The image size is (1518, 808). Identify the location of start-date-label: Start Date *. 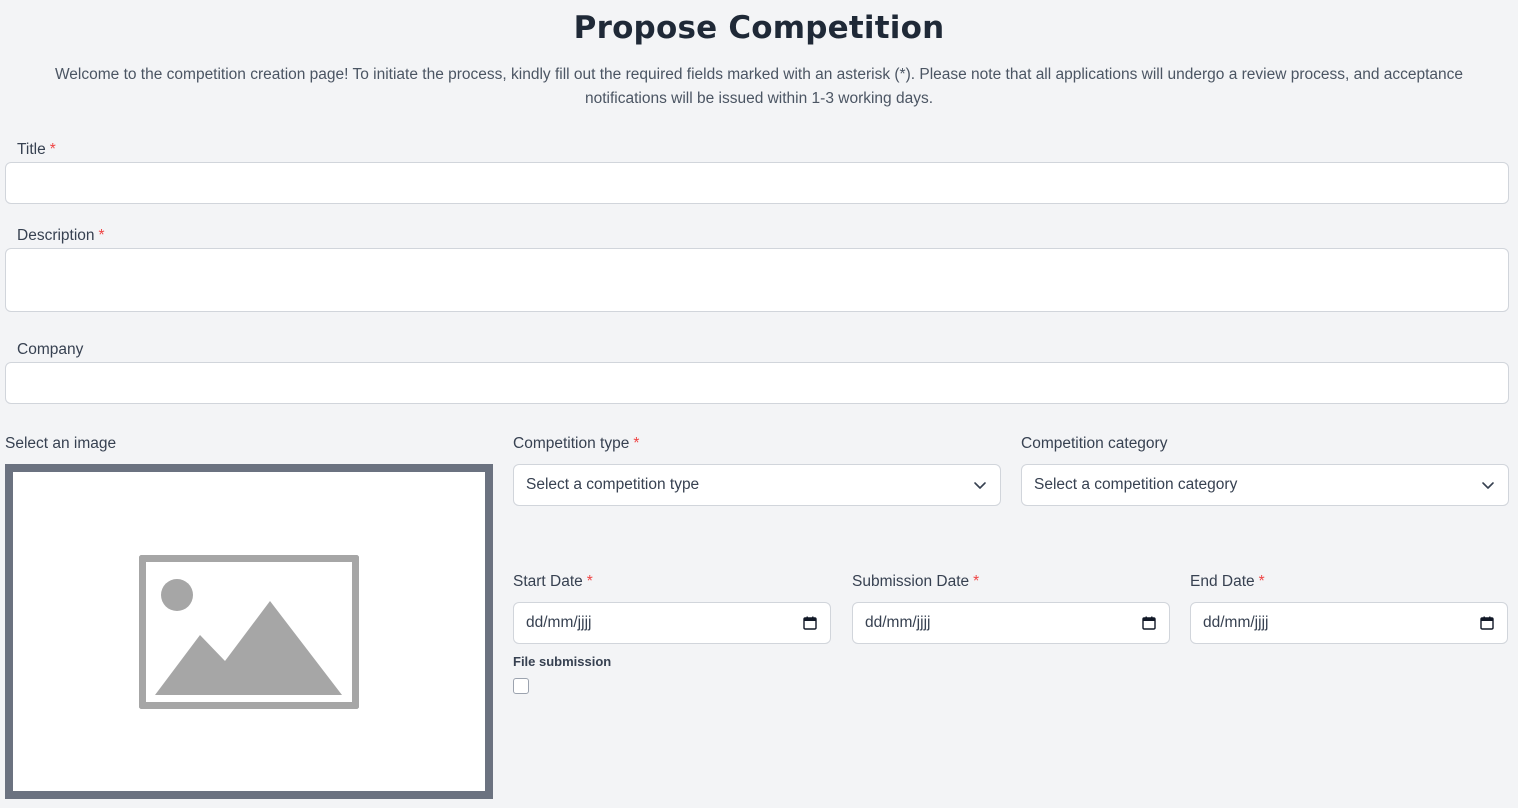
(553, 582).